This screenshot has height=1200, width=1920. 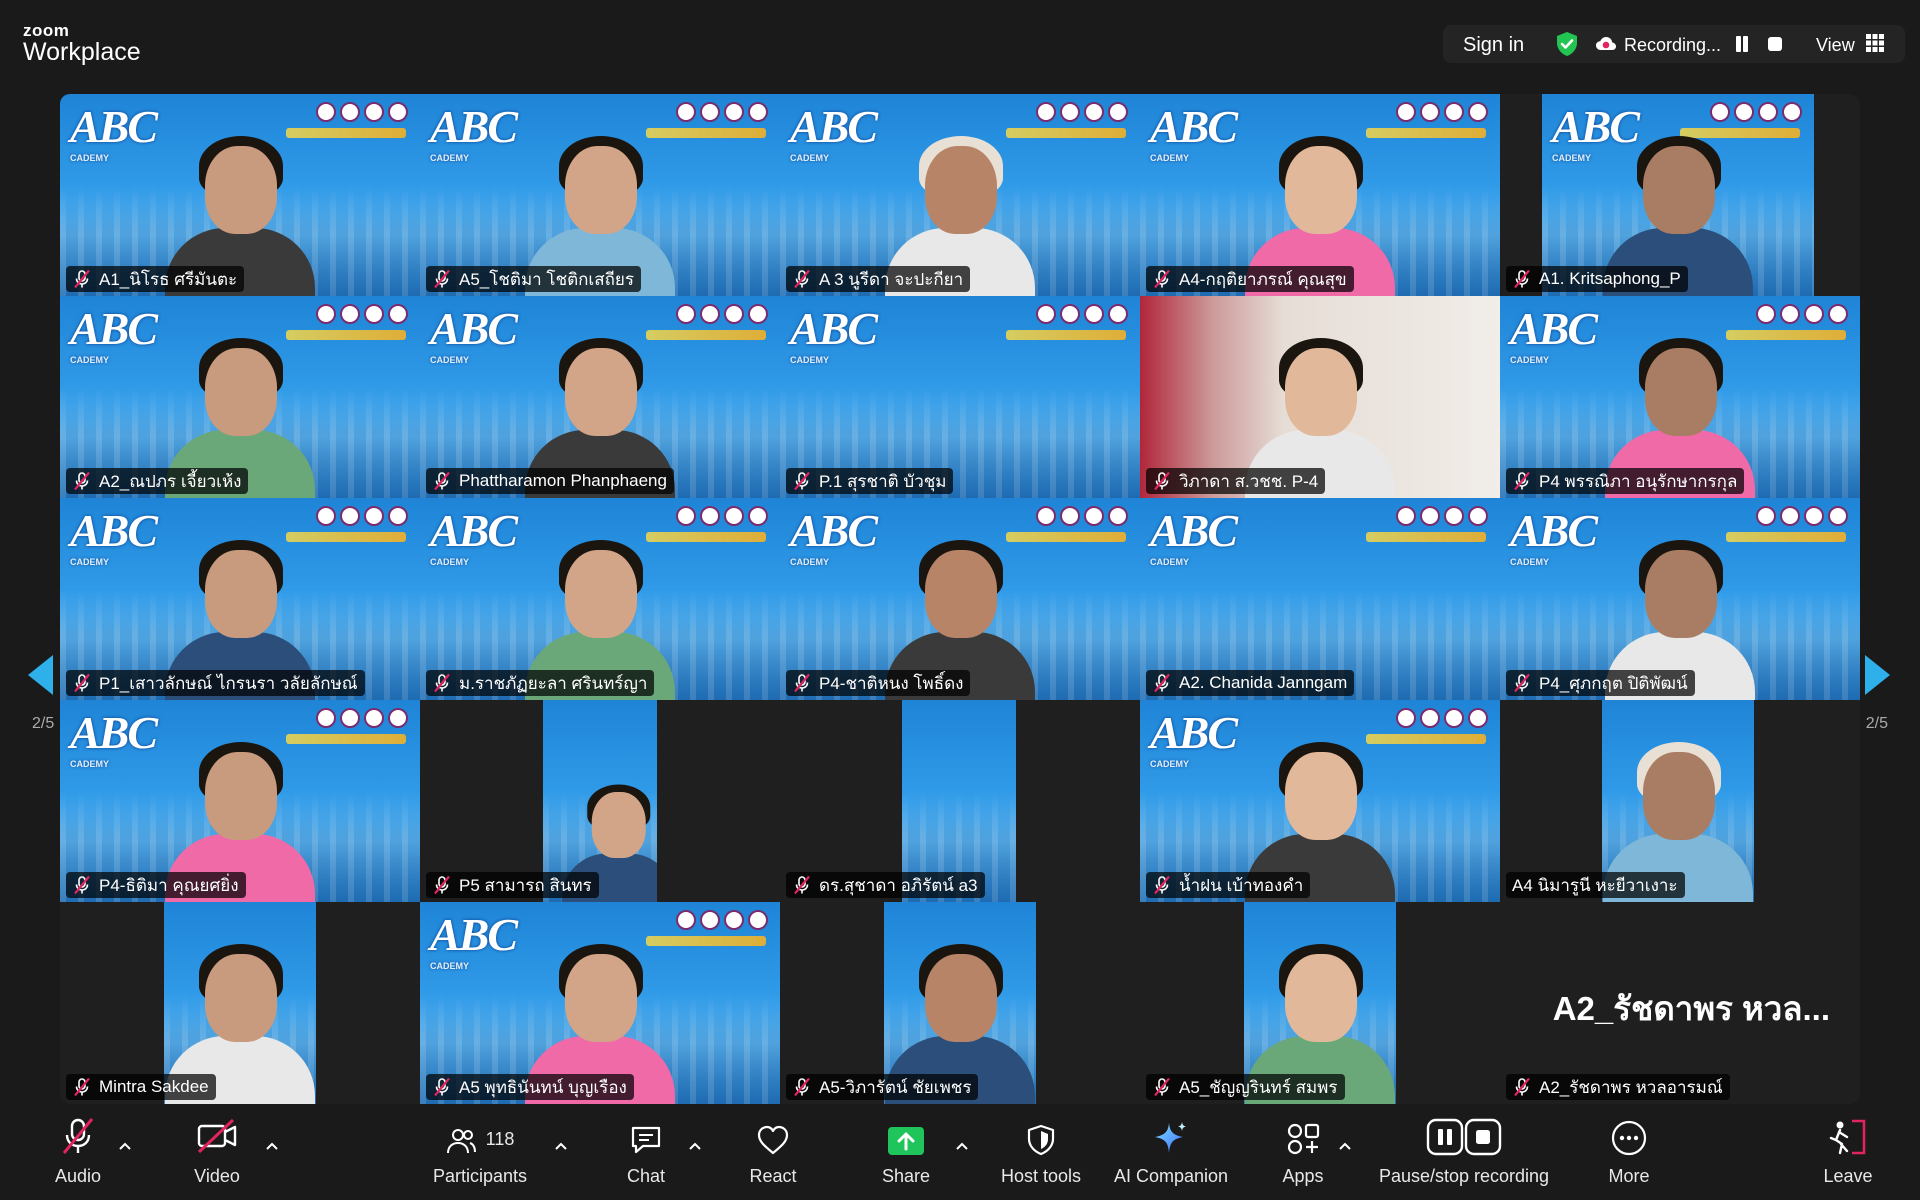 What do you see at coordinates (646, 1155) in the screenshot?
I see `chat-button: Chat` at bounding box center [646, 1155].